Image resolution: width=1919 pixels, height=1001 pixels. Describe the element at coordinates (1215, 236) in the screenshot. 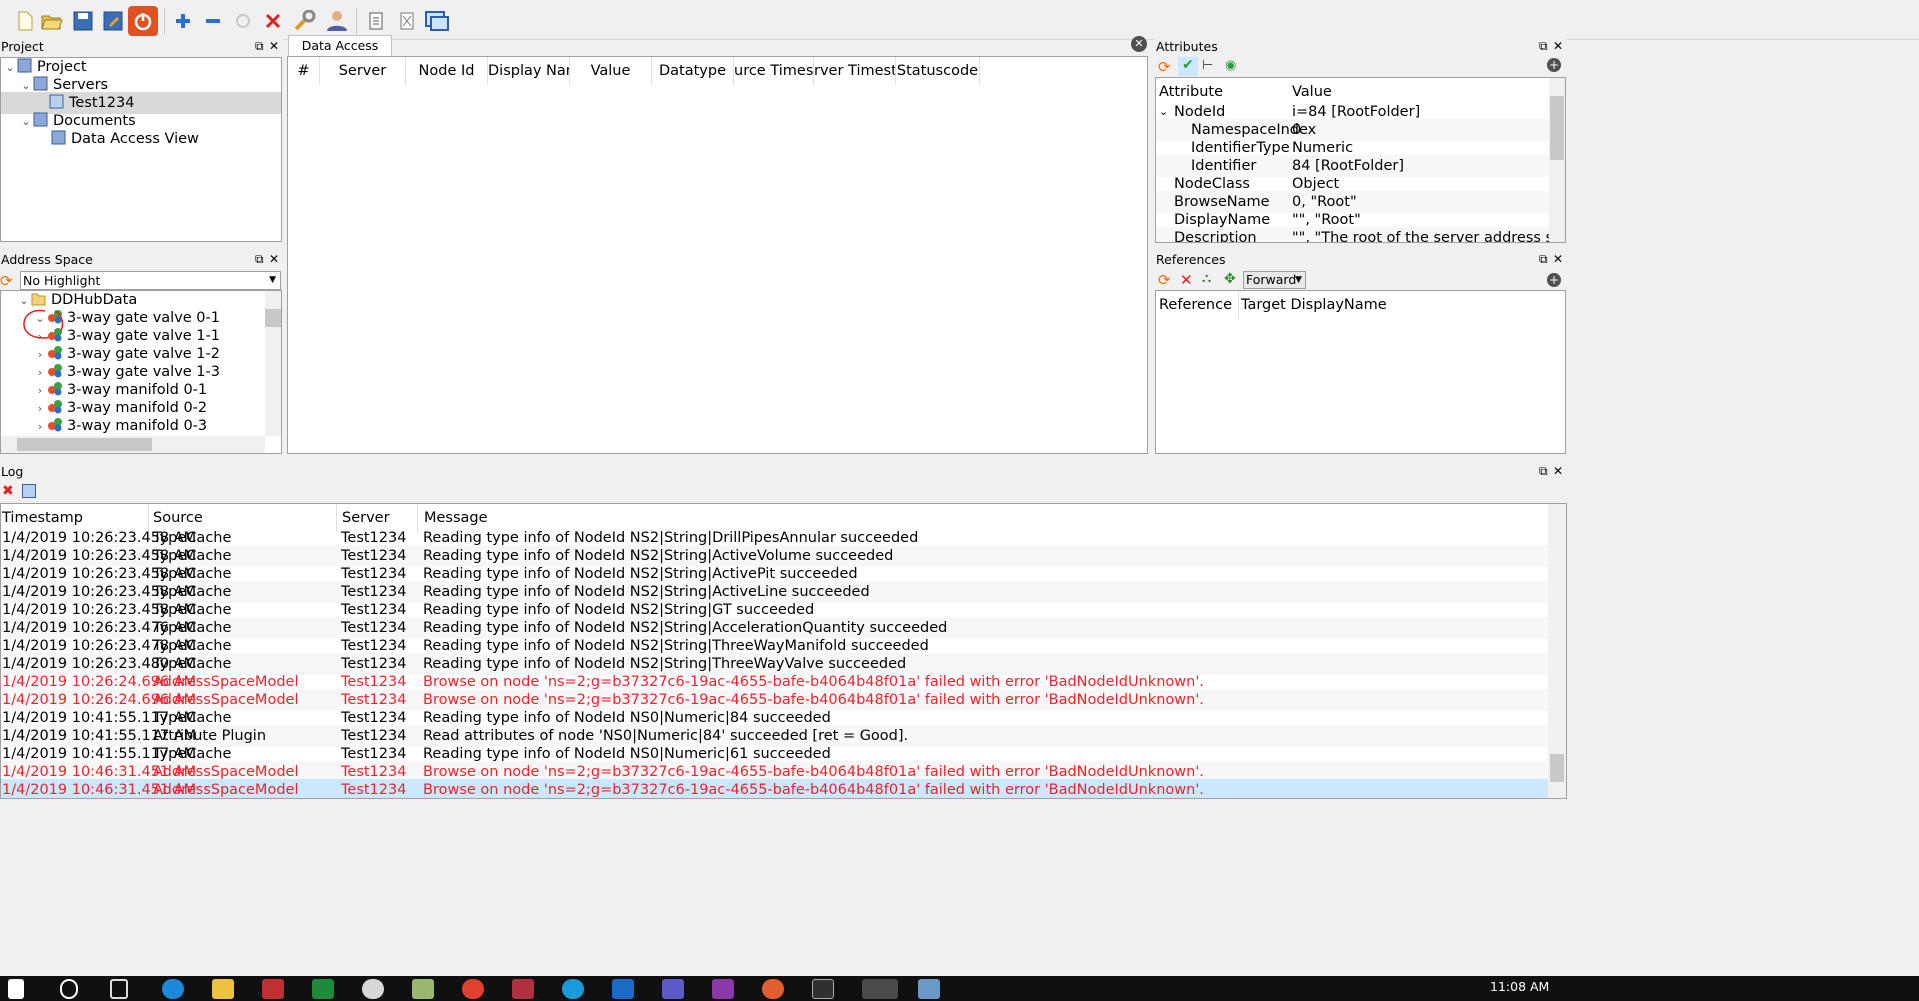

I see `attribute-name: Description` at that location.